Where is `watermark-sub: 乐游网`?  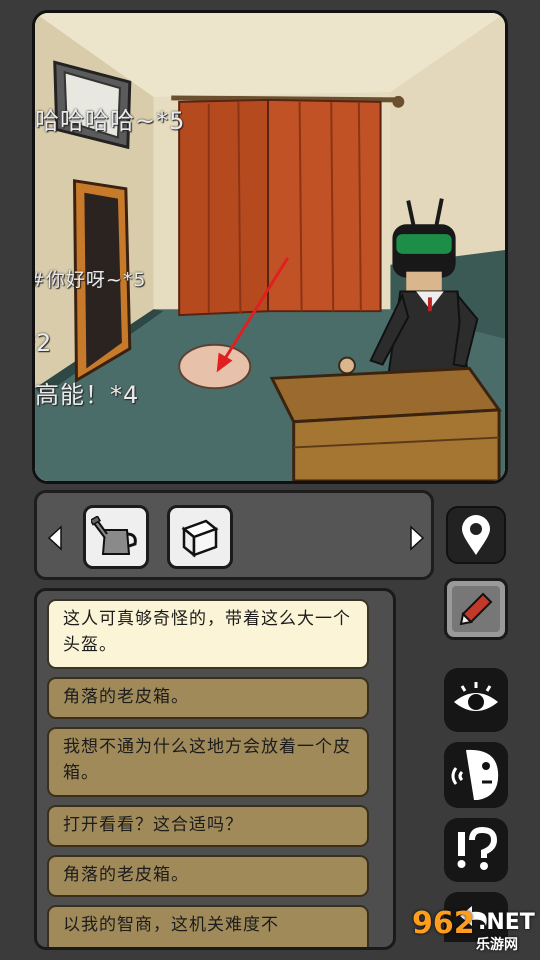 watermark-sub: 乐游网 is located at coordinates (497, 945).